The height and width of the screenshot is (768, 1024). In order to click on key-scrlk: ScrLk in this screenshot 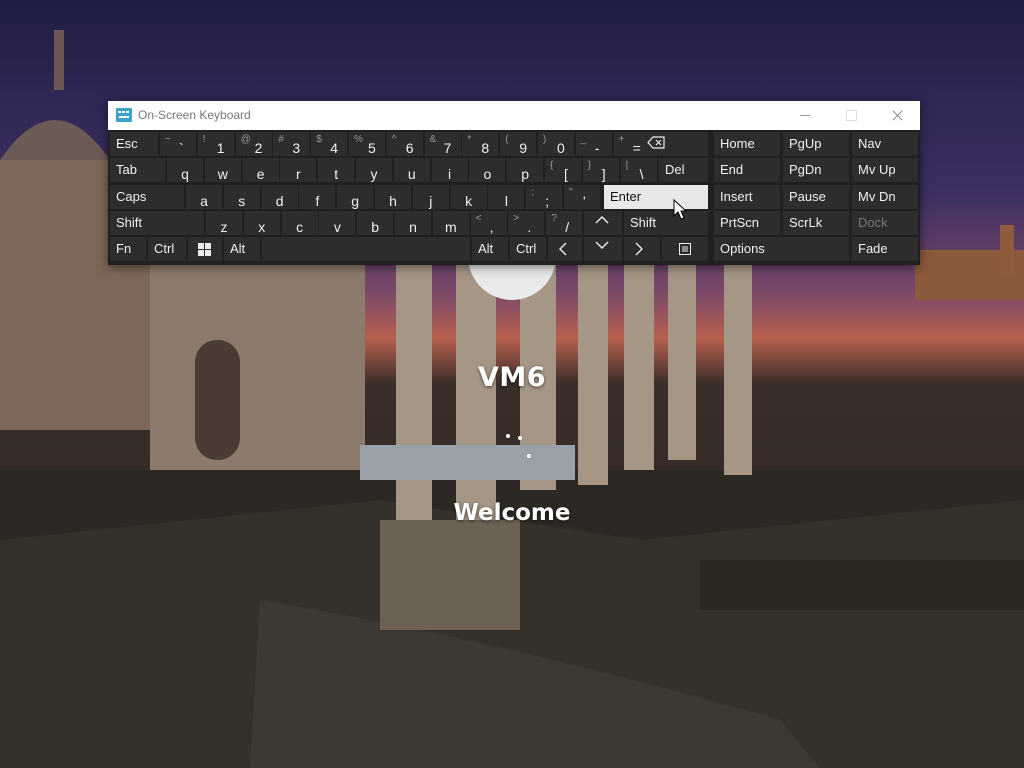, I will do `click(816, 223)`.